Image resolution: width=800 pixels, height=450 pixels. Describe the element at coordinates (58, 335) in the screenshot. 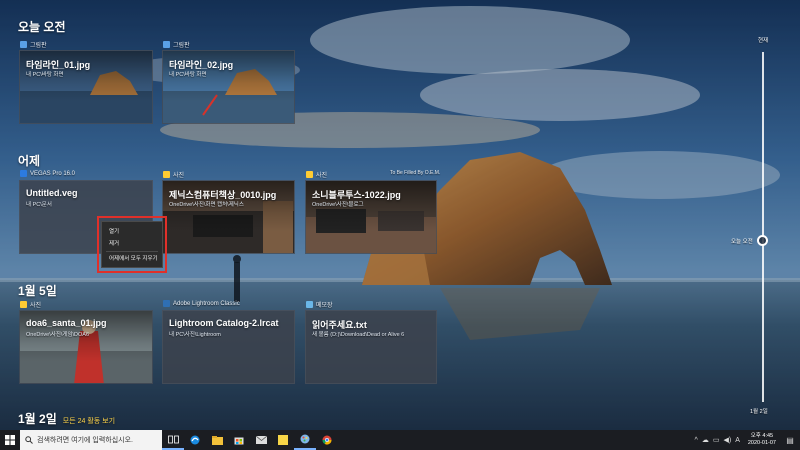

I see `card-path: OneDrive\사진\게임\DOA6` at that location.